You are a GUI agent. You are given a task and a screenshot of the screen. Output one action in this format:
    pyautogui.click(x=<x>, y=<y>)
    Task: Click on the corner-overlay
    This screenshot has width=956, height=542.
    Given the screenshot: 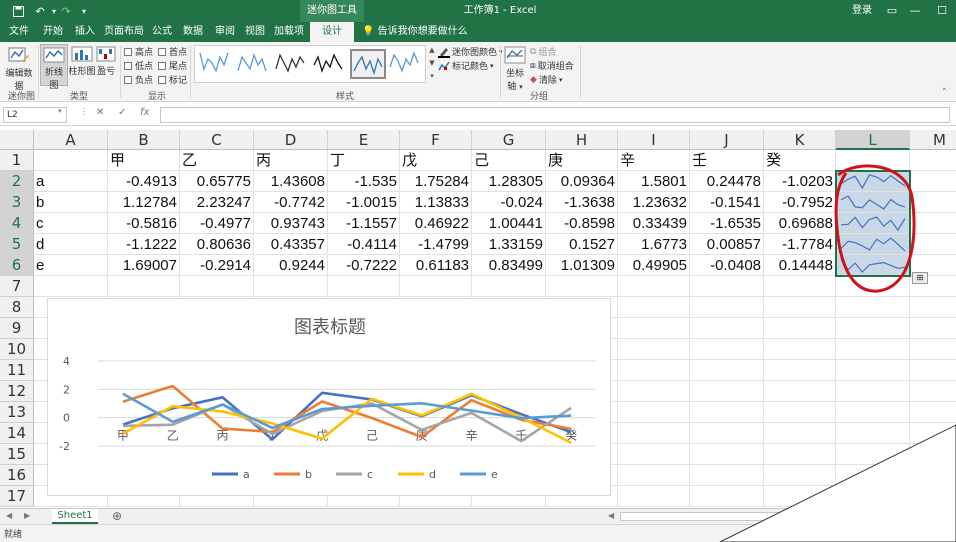 What is the action you would take?
    pyautogui.click(x=837, y=483)
    